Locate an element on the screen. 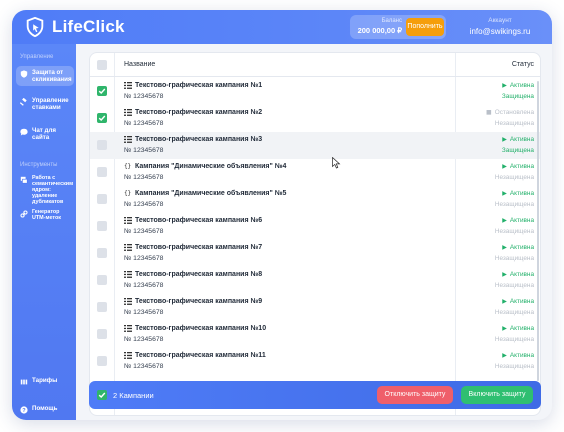 This screenshot has height=432, width=564. campaign-title: Текстово-графическая кампания №3 is located at coordinates (198, 139).